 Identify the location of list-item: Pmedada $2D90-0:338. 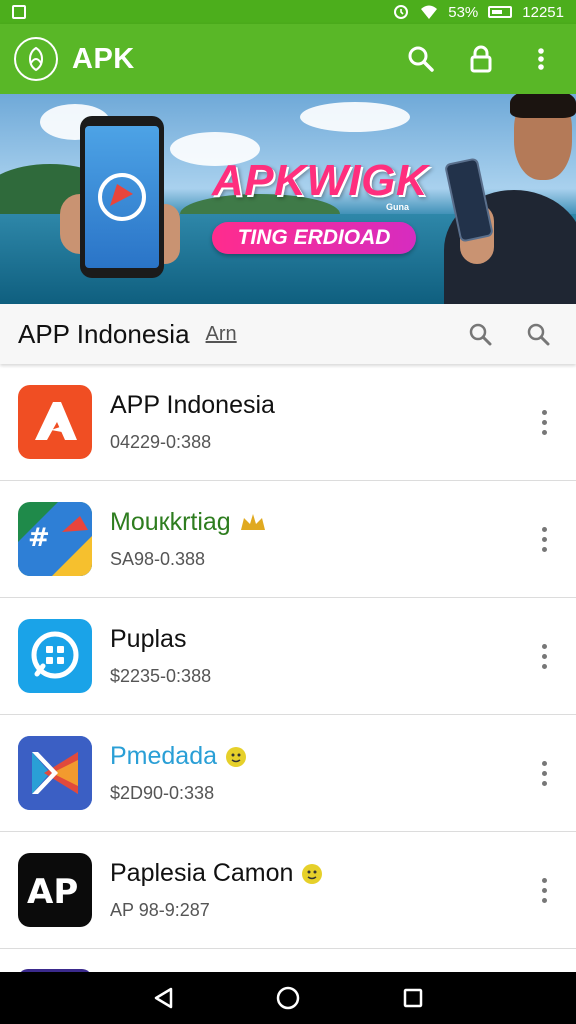
(288, 773).